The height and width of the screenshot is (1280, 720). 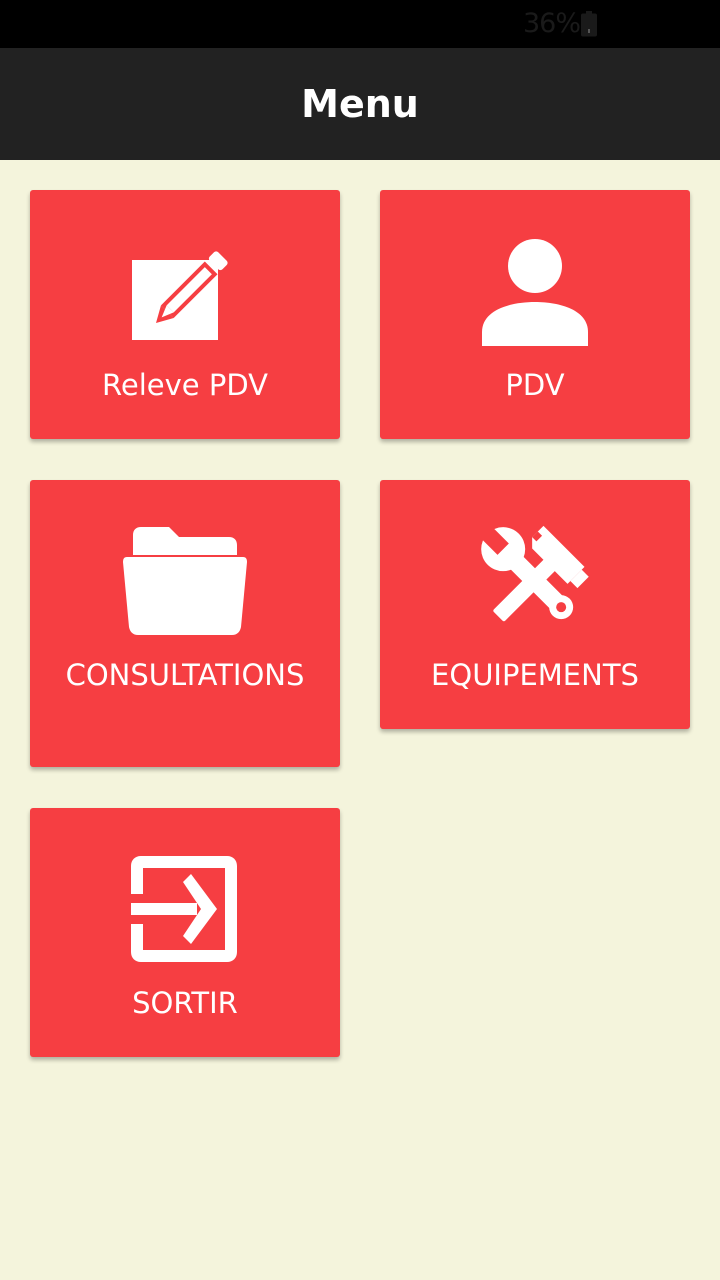 I want to click on app-bar: Menu, so click(x=360, y=104).